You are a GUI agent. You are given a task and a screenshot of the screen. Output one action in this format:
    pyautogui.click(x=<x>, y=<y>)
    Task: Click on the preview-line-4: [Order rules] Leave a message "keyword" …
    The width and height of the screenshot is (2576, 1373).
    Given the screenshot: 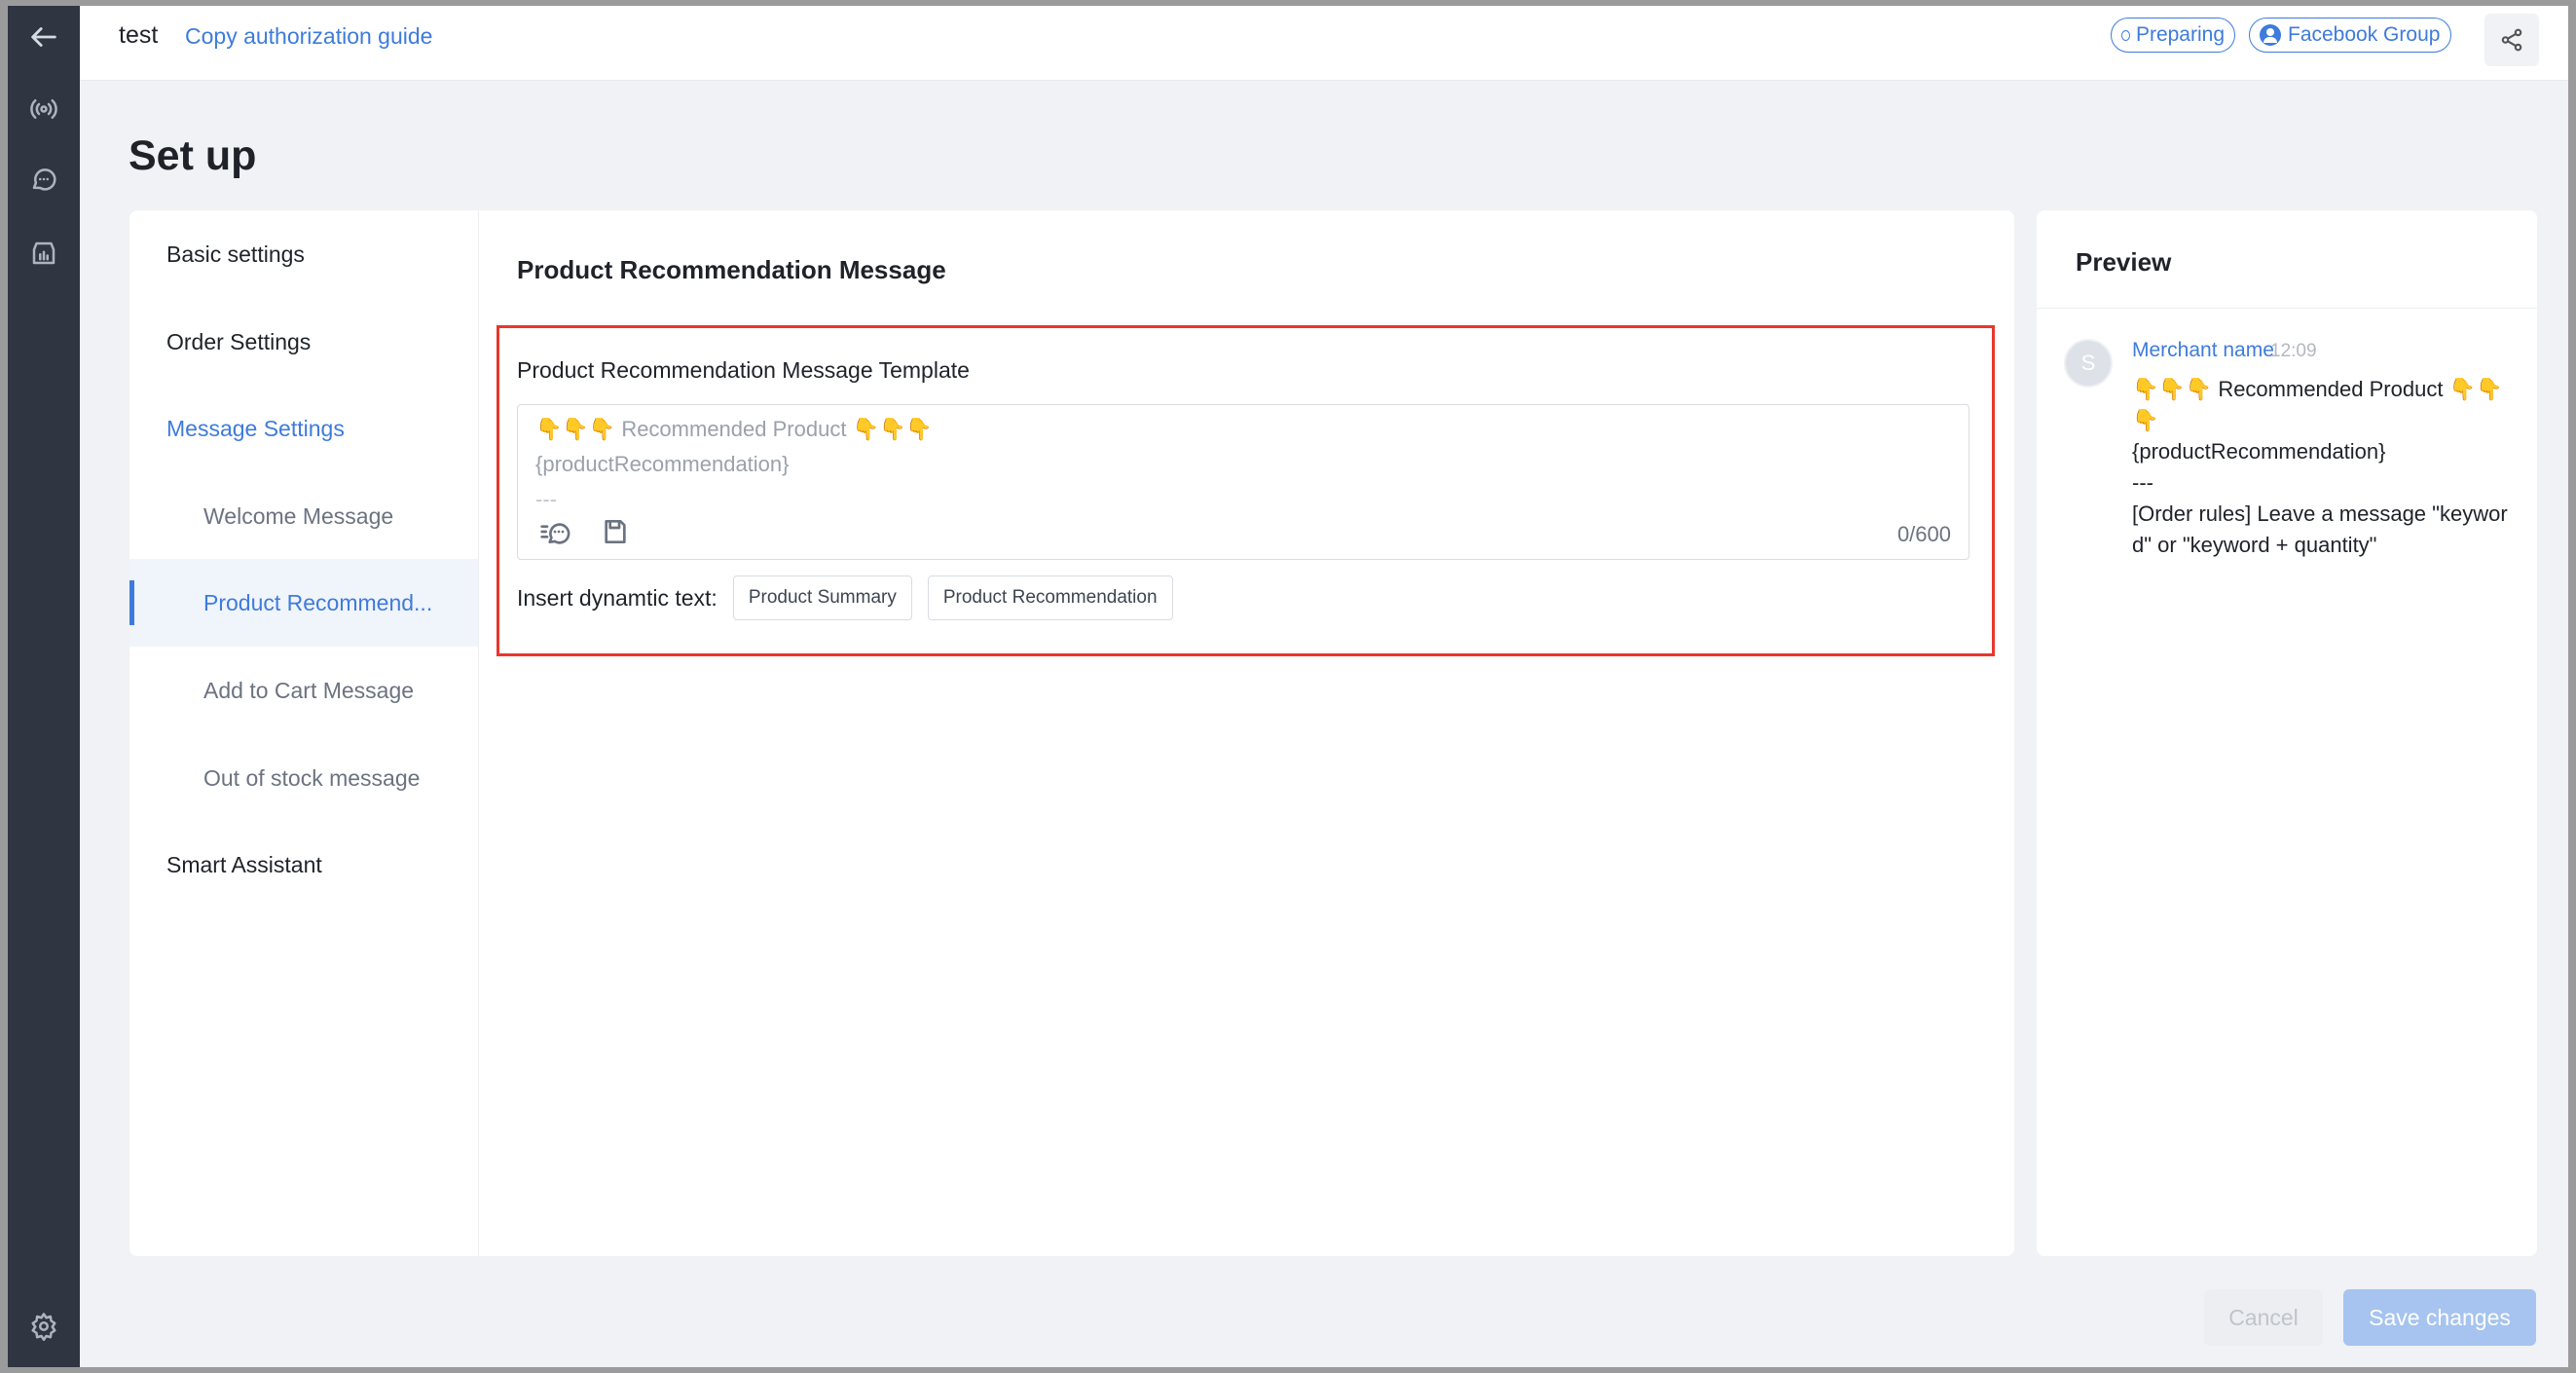 What is the action you would take?
    pyautogui.click(x=2320, y=529)
    